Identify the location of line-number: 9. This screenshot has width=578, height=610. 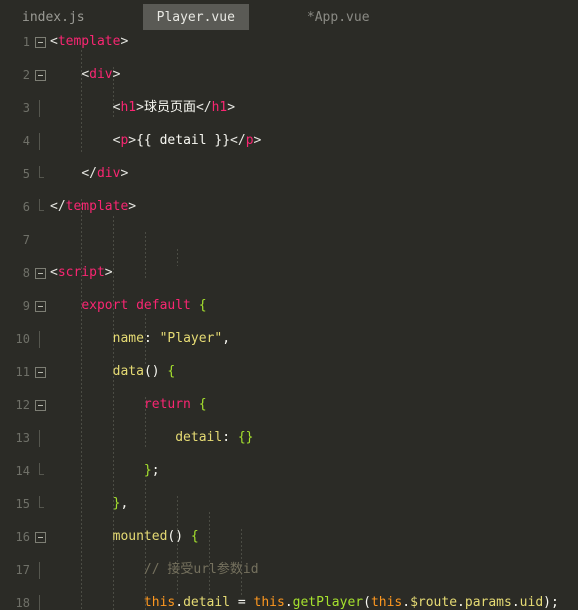
(26, 306).